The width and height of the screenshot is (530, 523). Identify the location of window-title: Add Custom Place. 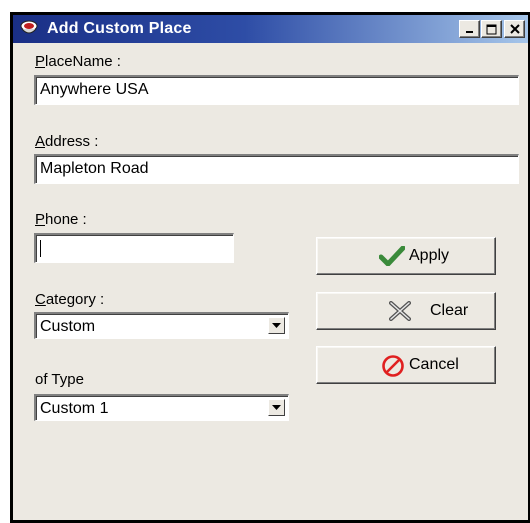
(119, 28).